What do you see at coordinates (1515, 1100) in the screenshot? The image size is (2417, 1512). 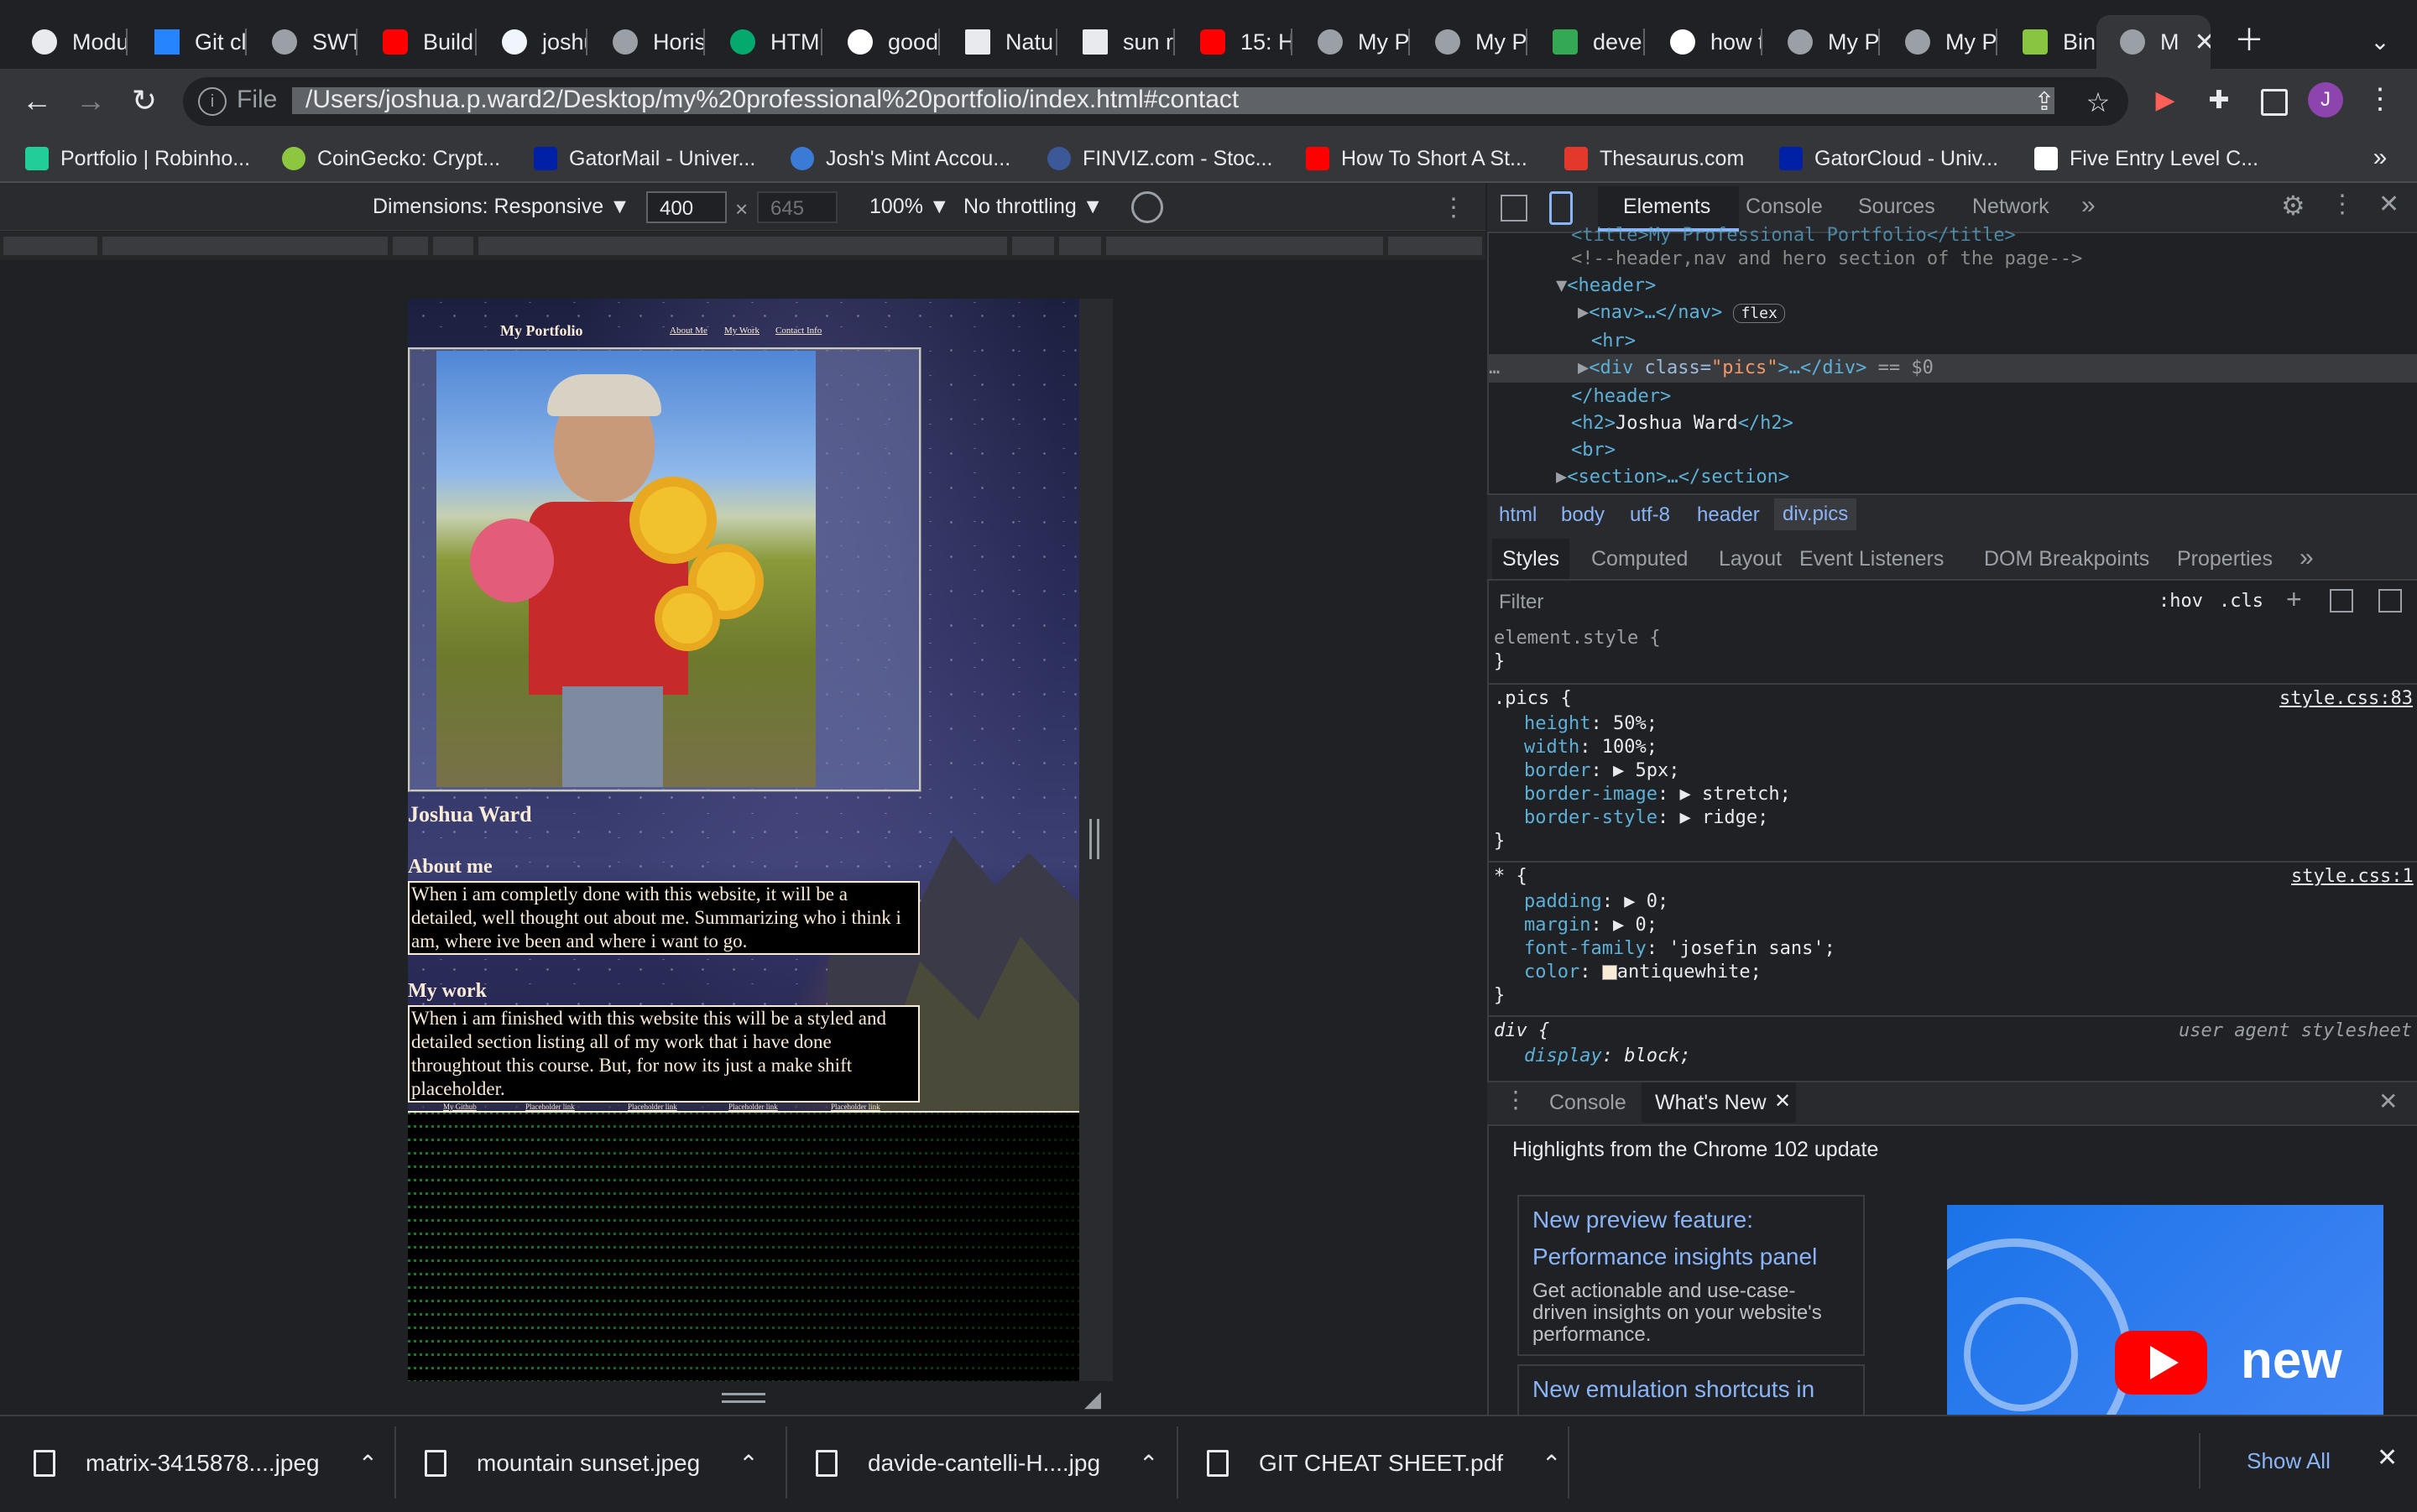 I see `drawer-menu-icon: ⋮` at bounding box center [1515, 1100].